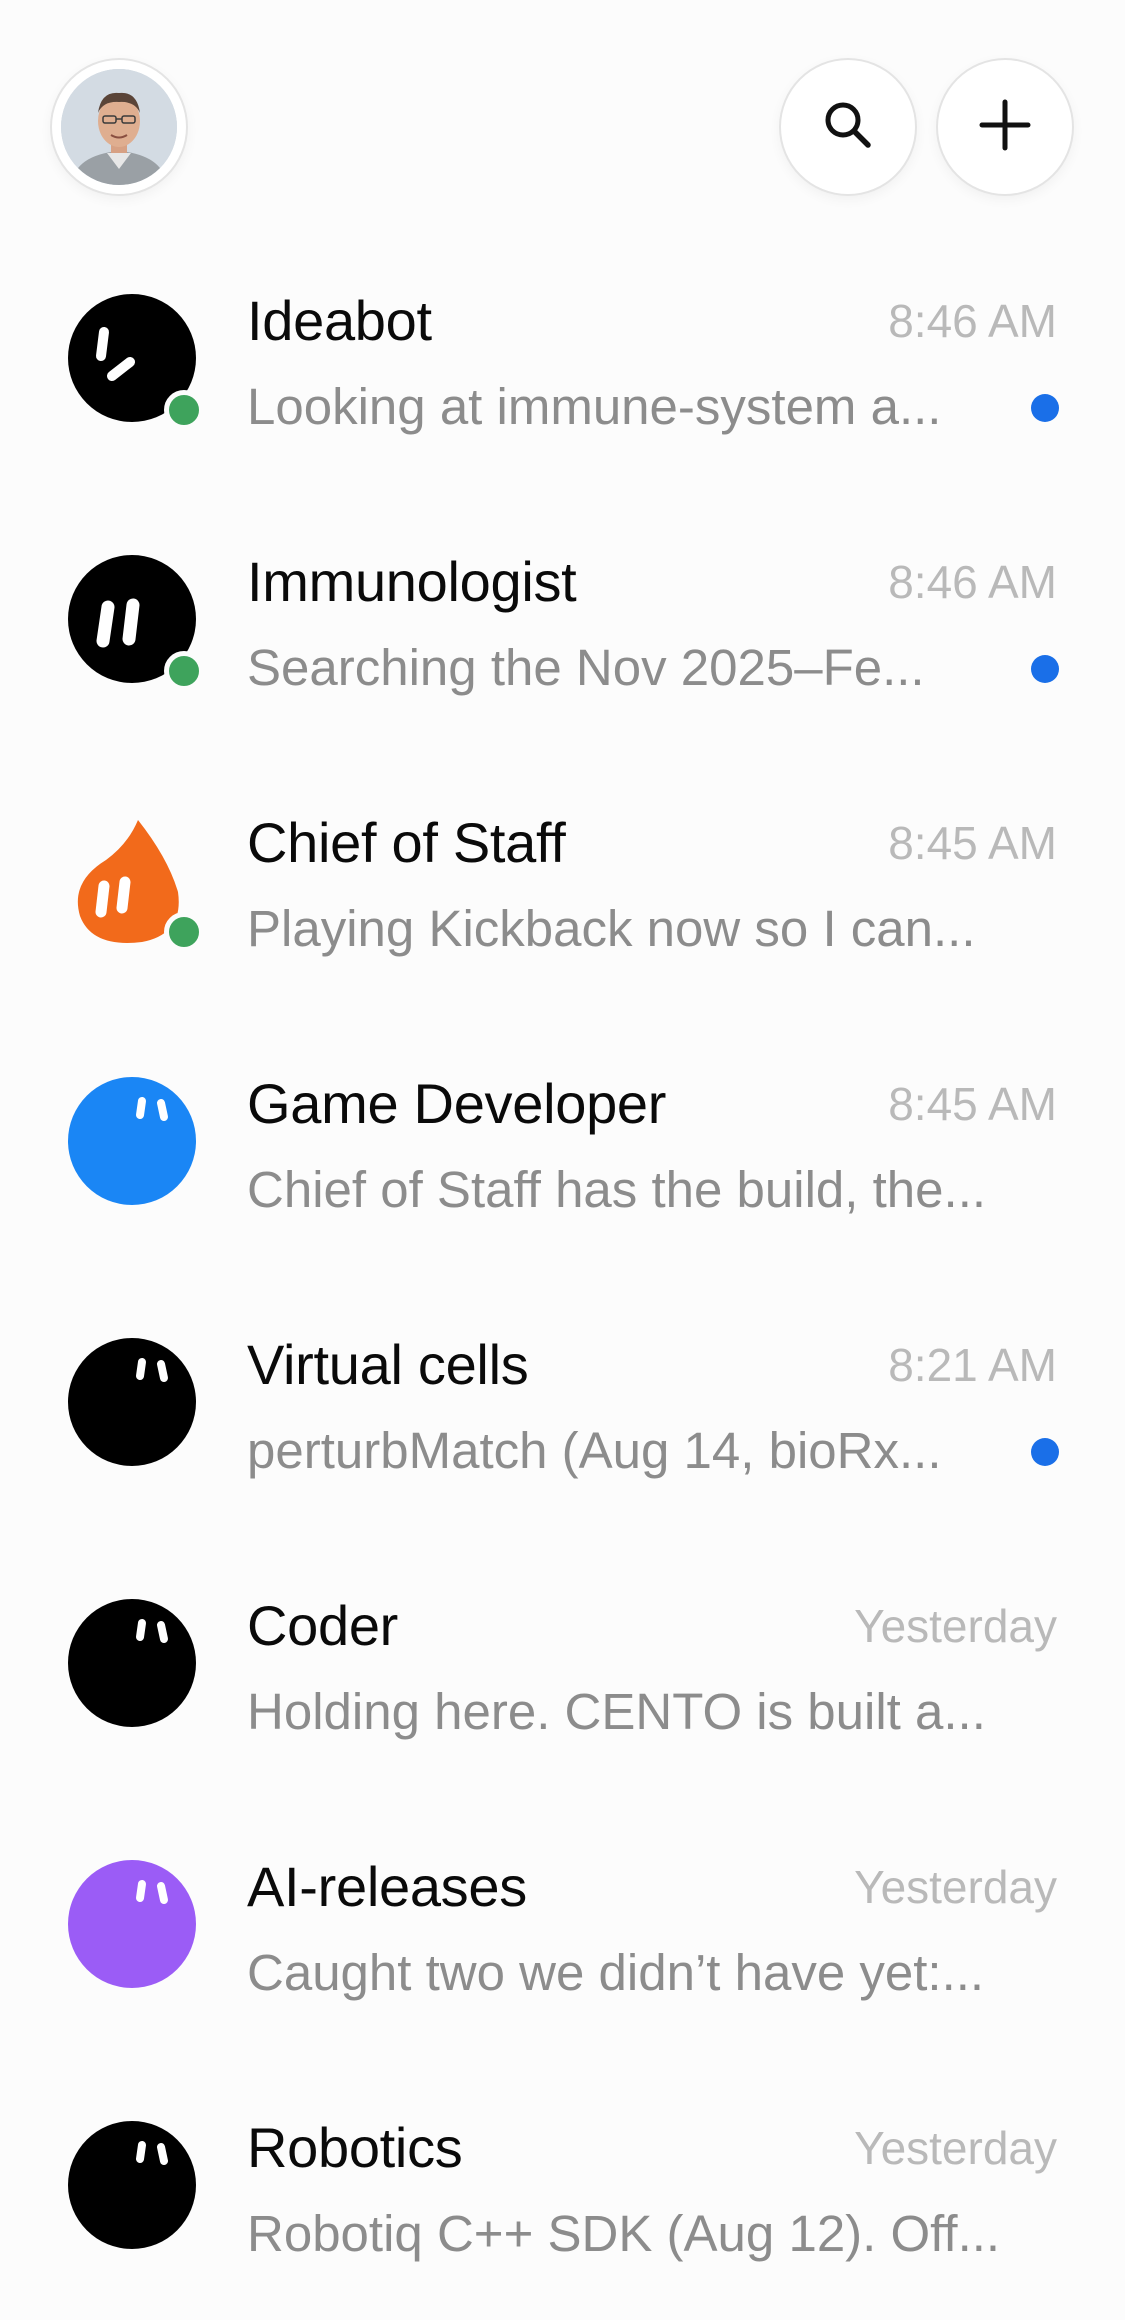 The width and height of the screenshot is (1125, 2320). What do you see at coordinates (132, 1141) in the screenshot?
I see `game-developer-avatar-icon` at bounding box center [132, 1141].